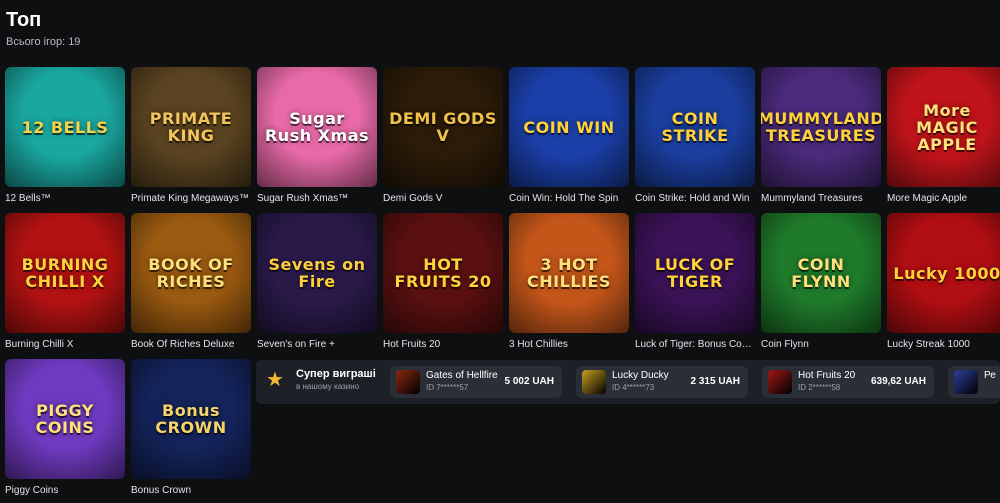  Describe the element at coordinates (336, 374) in the screenshot. I see `big-wins-title: Супер виграші` at that location.